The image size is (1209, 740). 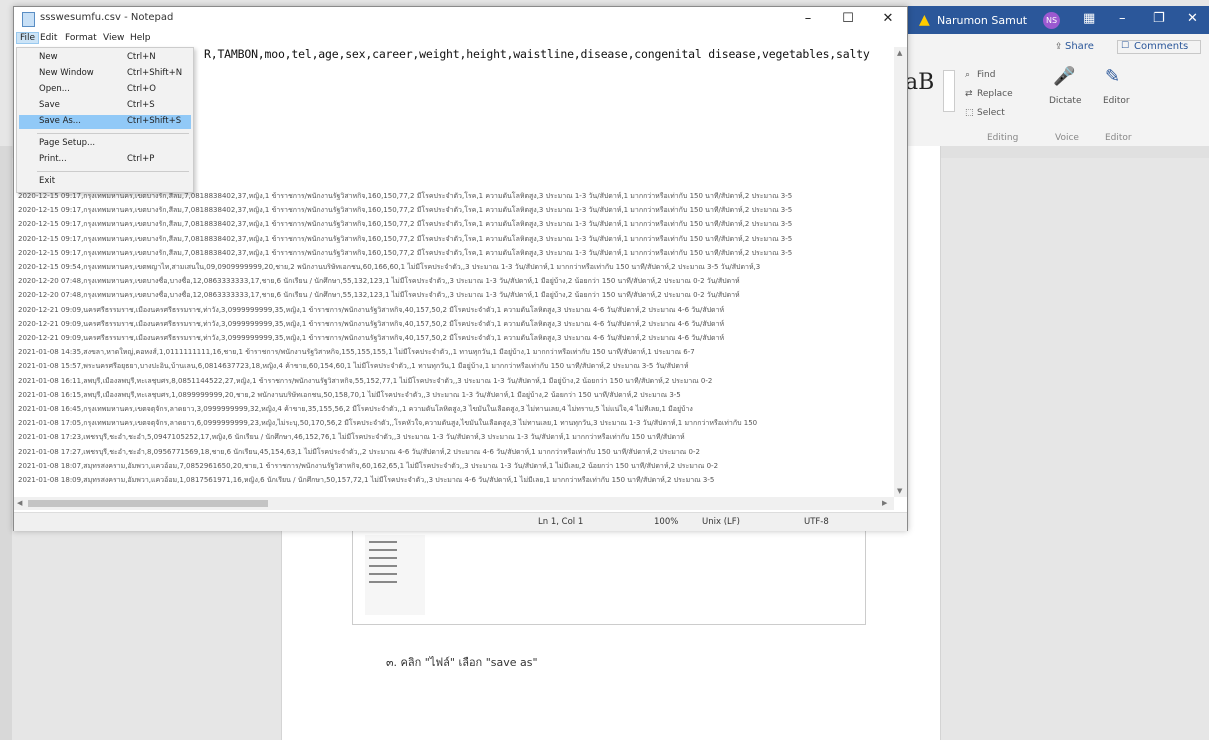 What do you see at coordinates (460, 19) in the screenshot?
I see `notepad-titlebar: ssswesumfu.csv - Notepad – ☐ ✕` at bounding box center [460, 19].